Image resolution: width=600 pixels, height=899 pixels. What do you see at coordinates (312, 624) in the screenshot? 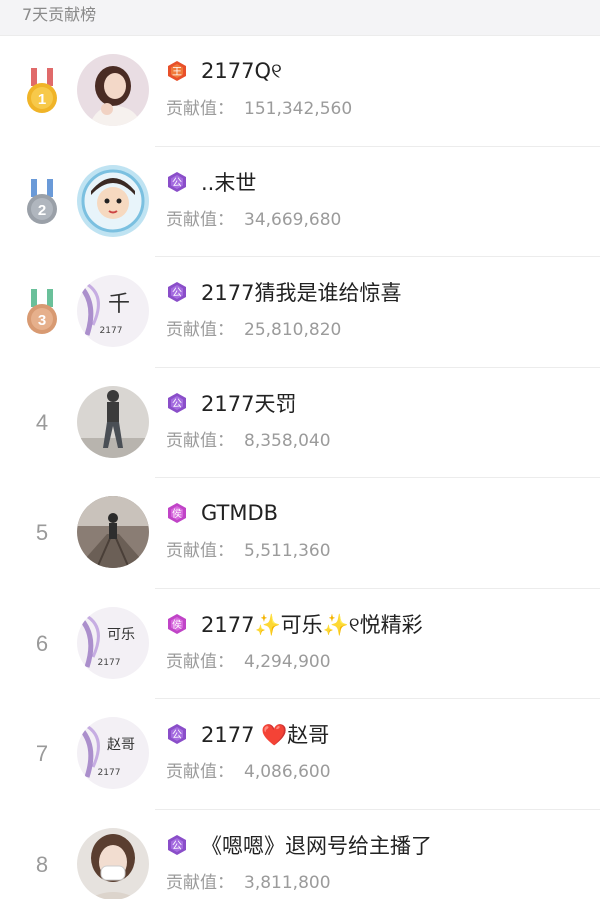
I see `username: 2177✨可乐✨୧悦精彩` at bounding box center [312, 624].